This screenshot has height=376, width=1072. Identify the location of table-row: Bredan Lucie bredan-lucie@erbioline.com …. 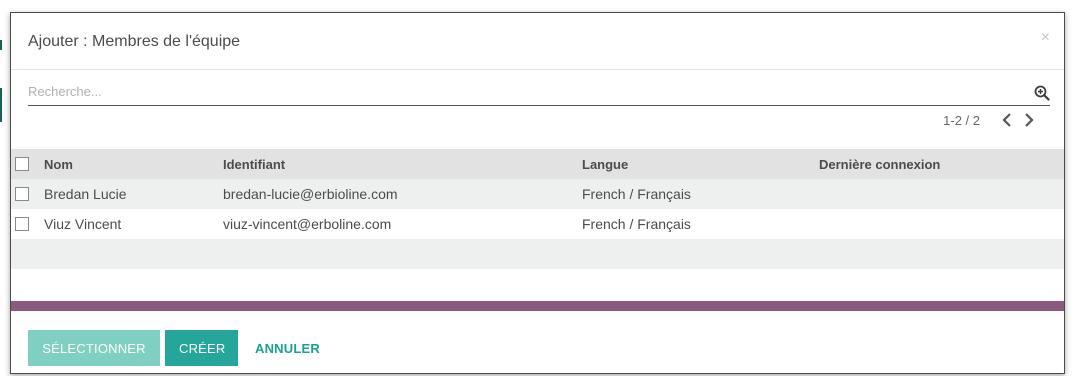
(537, 194).